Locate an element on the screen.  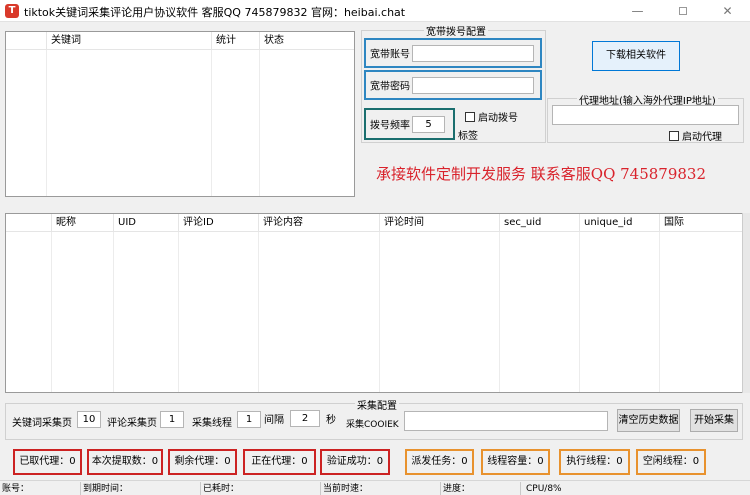
seconds-label: 秒 is located at coordinates (331, 420).